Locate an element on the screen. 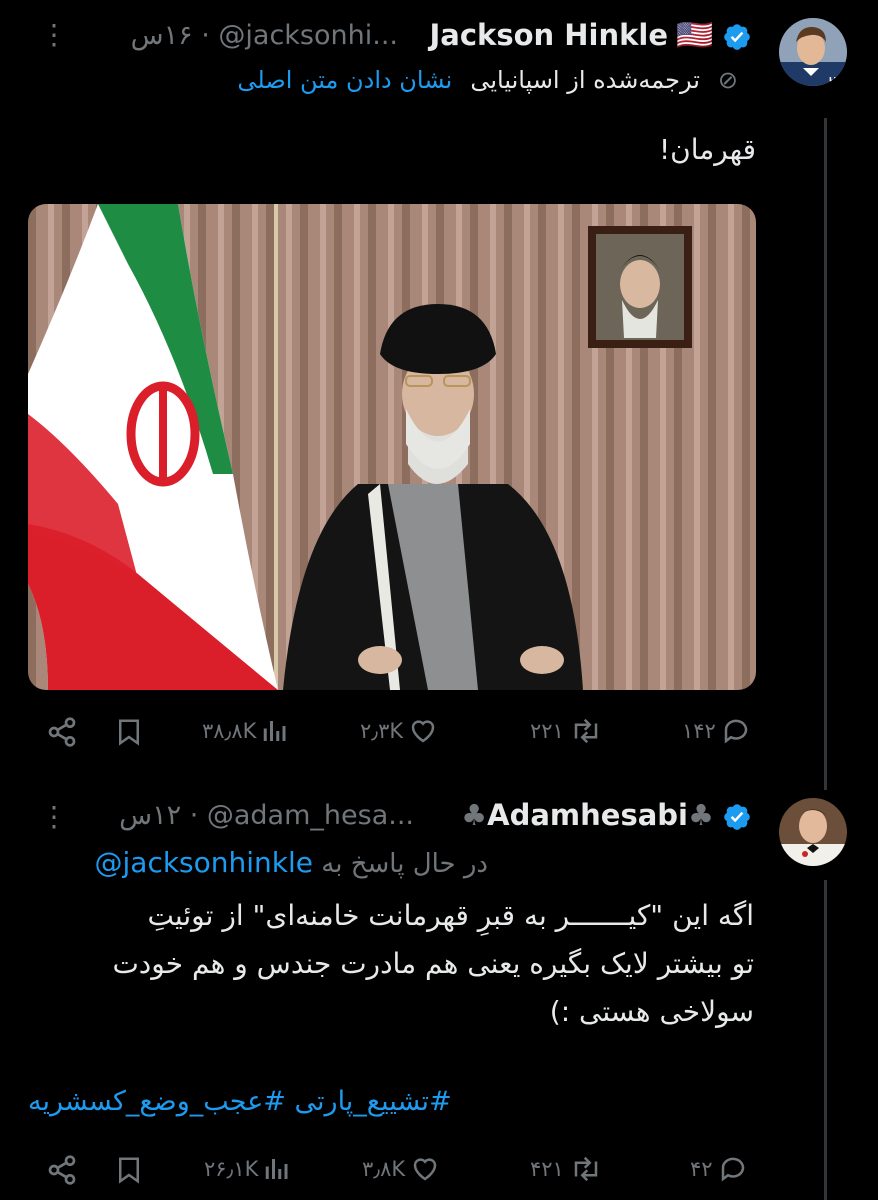  handle-and-time: @jacksonhi... · ۱۶س is located at coordinates (264, 35).